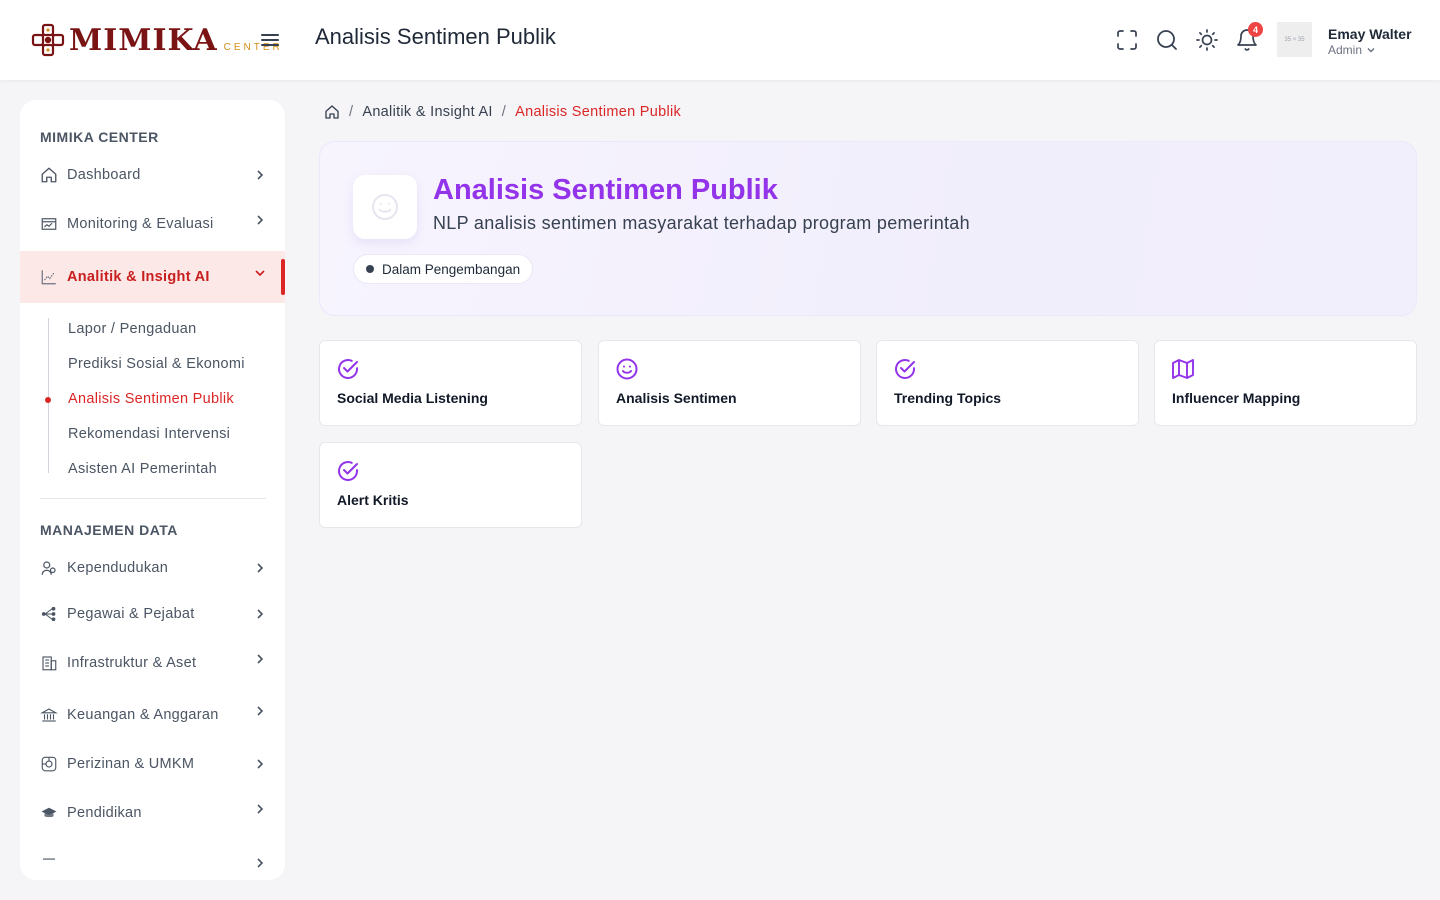  What do you see at coordinates (156, 364) in the screenshot?
I see `submenu-item-prediksi: Prediksi Sosial & Ekonomi` at bounding box center [156, 364].